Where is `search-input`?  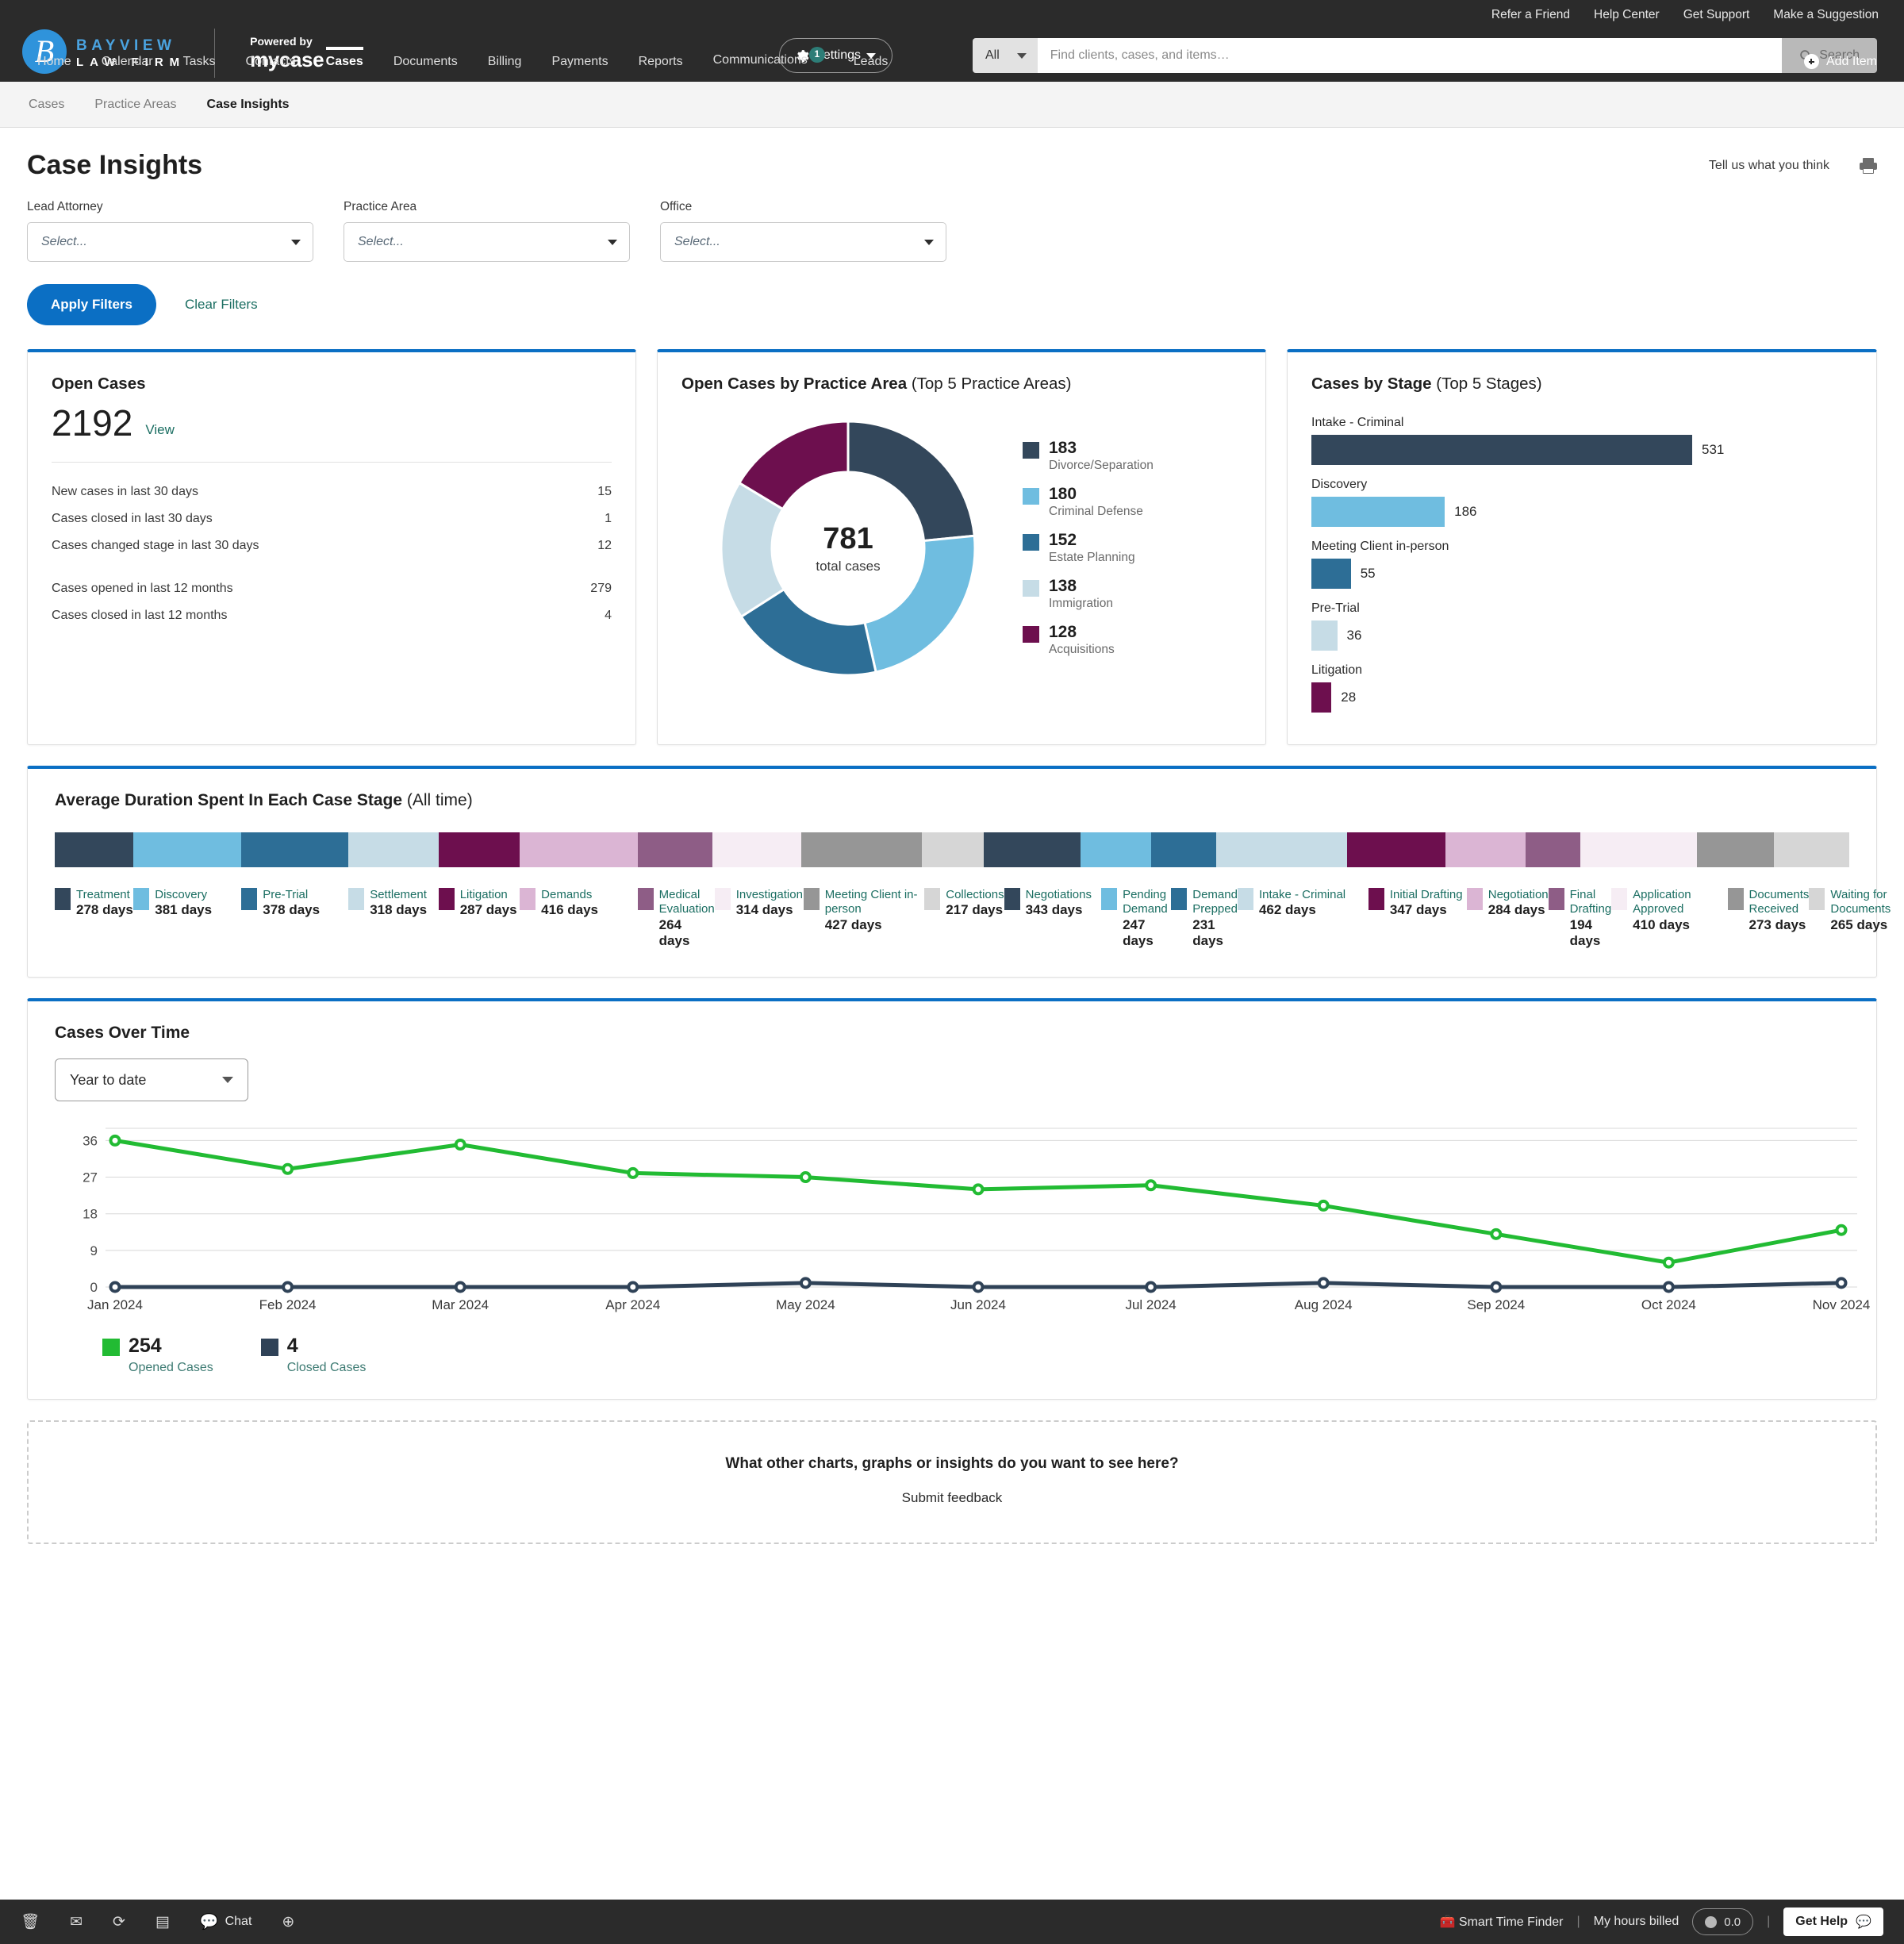 search-input is located at coordinates (1410, 55).